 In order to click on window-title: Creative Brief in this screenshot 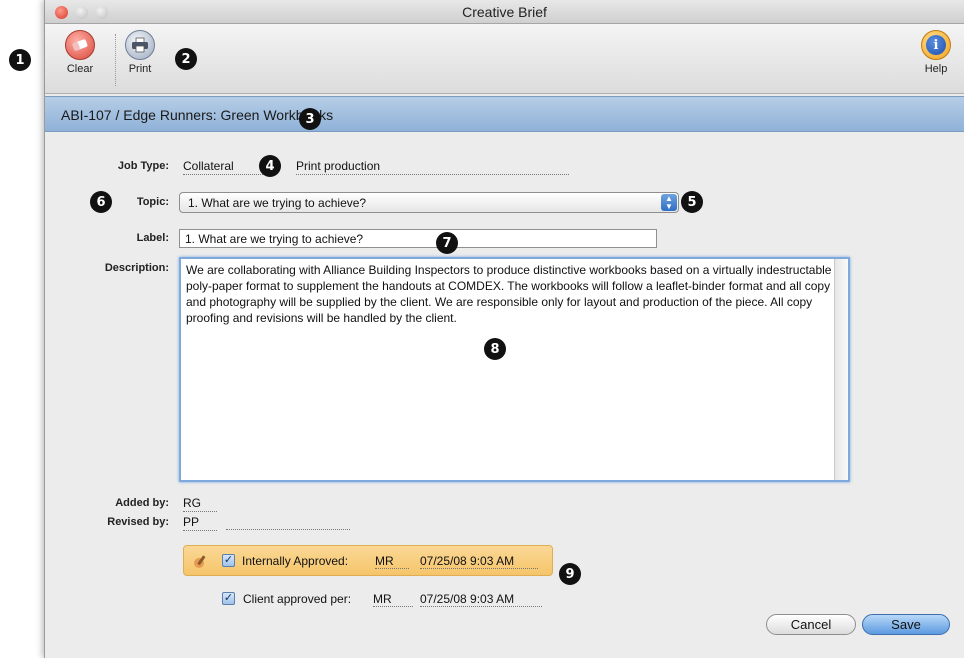, I will do `click(504, 12)`.